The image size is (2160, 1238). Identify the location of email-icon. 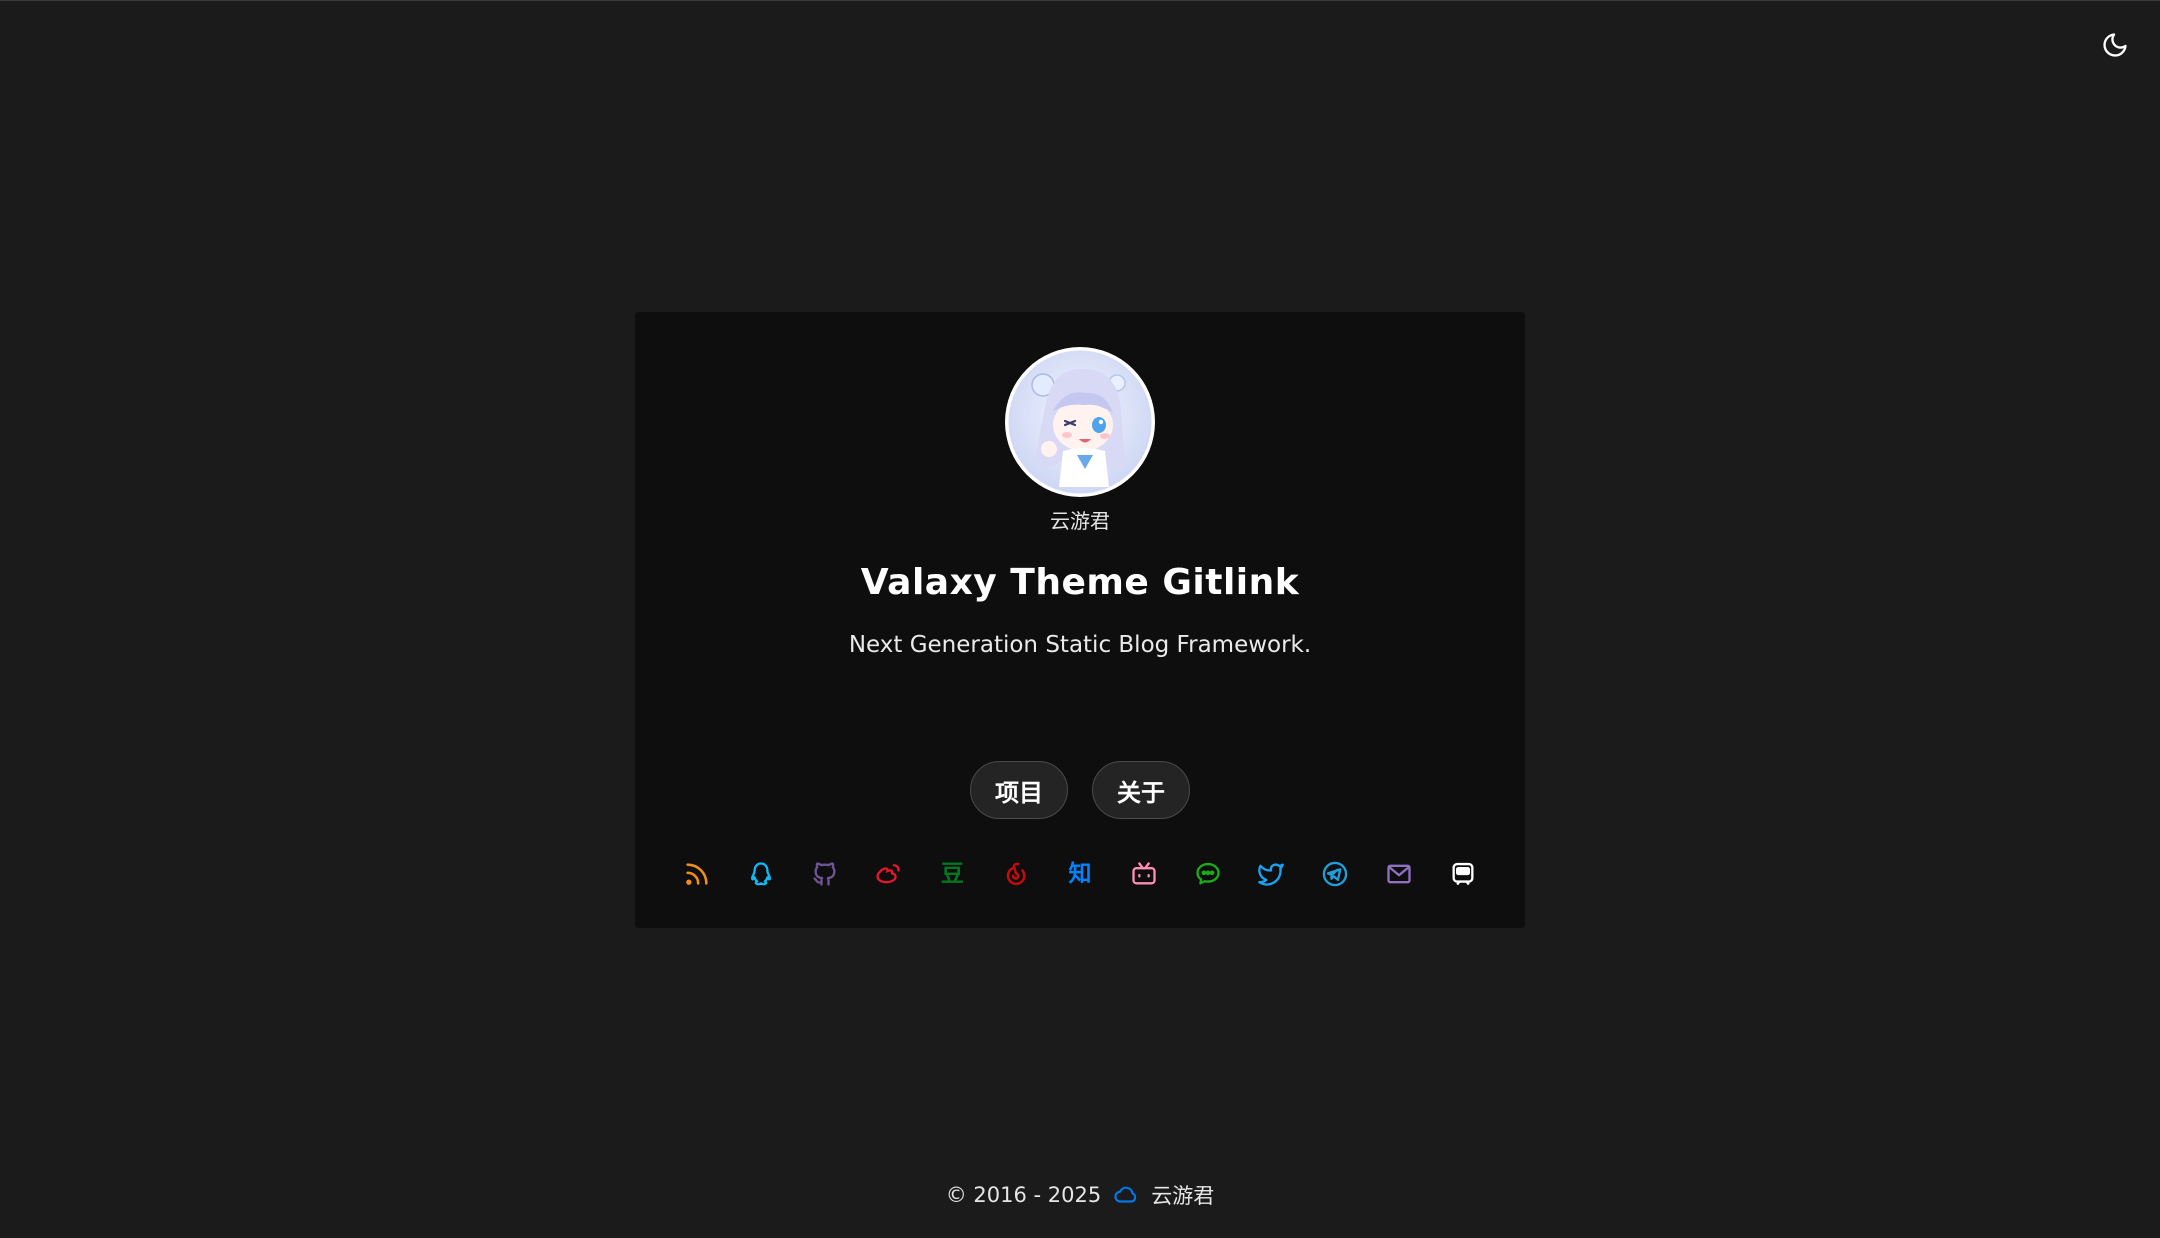
(1399, 874).